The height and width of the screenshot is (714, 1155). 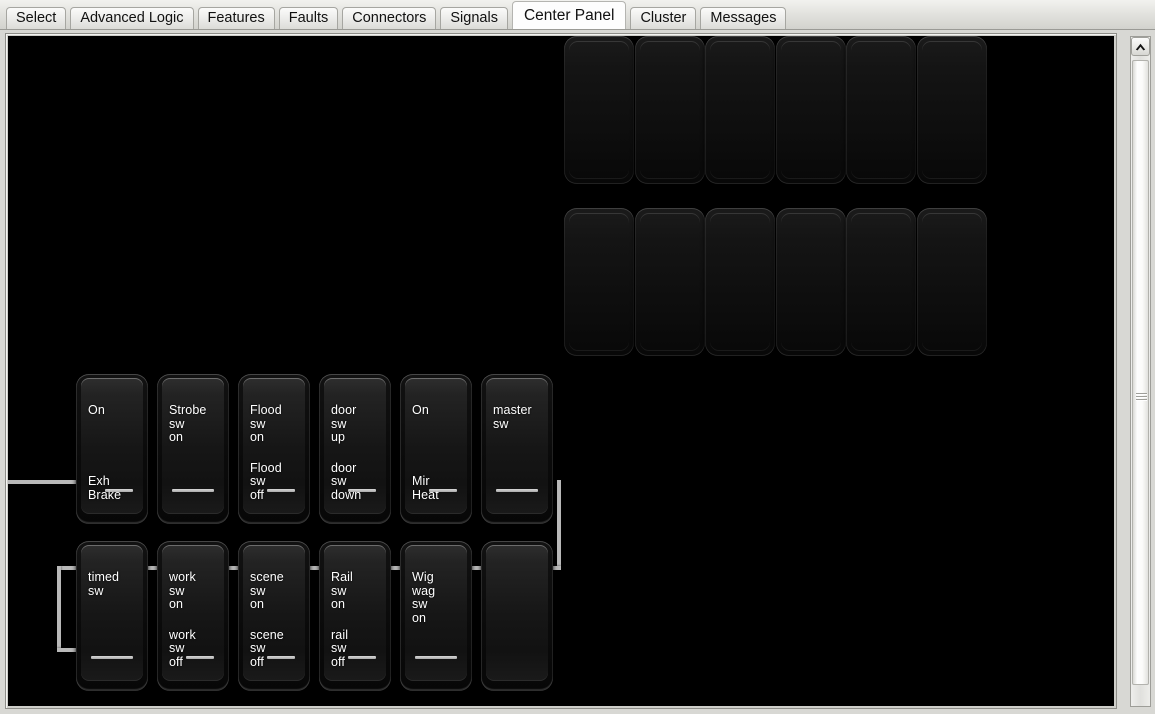 What do you see at coordinates (267, 648) in the screenshot?
I see `rocker-bottom-label: scene sw off` at bounding box center [267, 648].